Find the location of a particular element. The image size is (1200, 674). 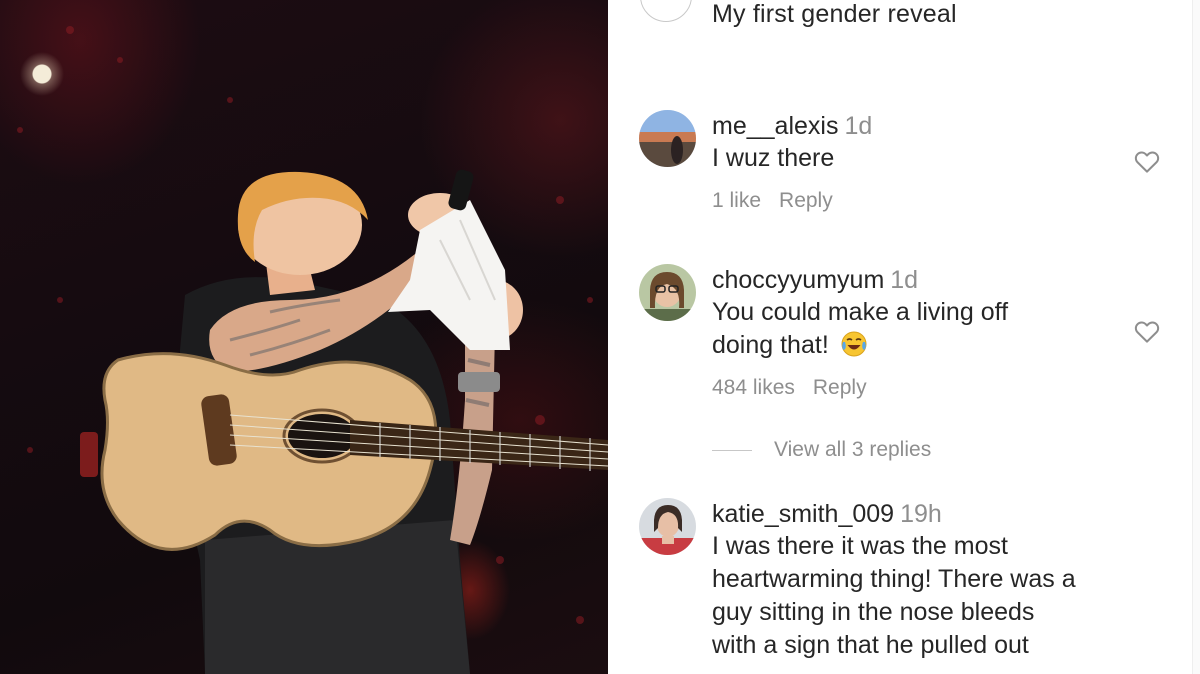

tears-of-joy-emoji-glyph is located at coordinates (854, 344).